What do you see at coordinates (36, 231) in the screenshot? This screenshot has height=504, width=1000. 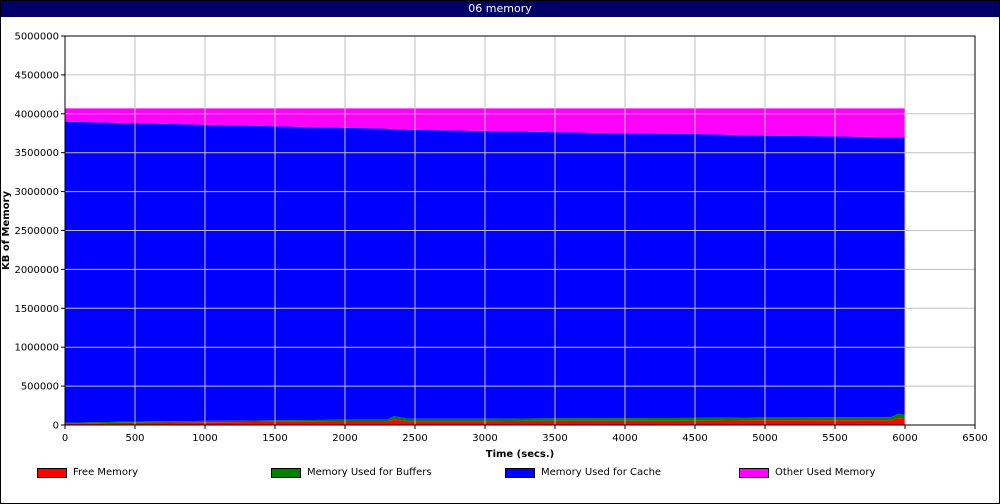 I see `y-tick-label: 2500000` at bounding box center [36, 231].